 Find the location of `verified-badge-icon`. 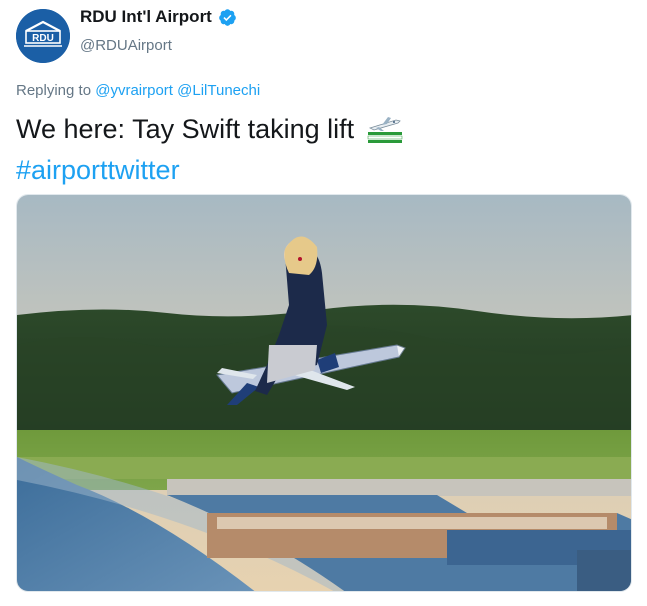

verified-badge-icon is located at coordinates (227, 17).